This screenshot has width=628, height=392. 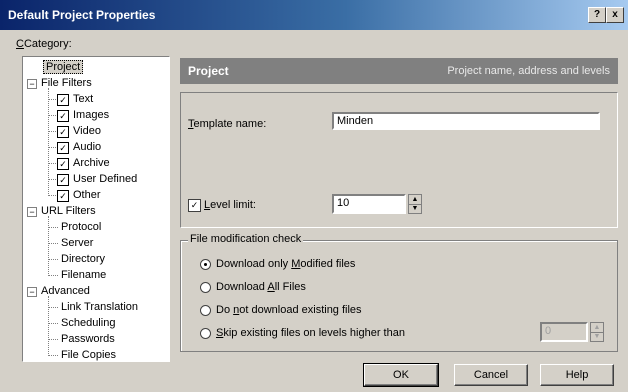 I want to click on opt1-a: Download, so click(x=242, y=287).